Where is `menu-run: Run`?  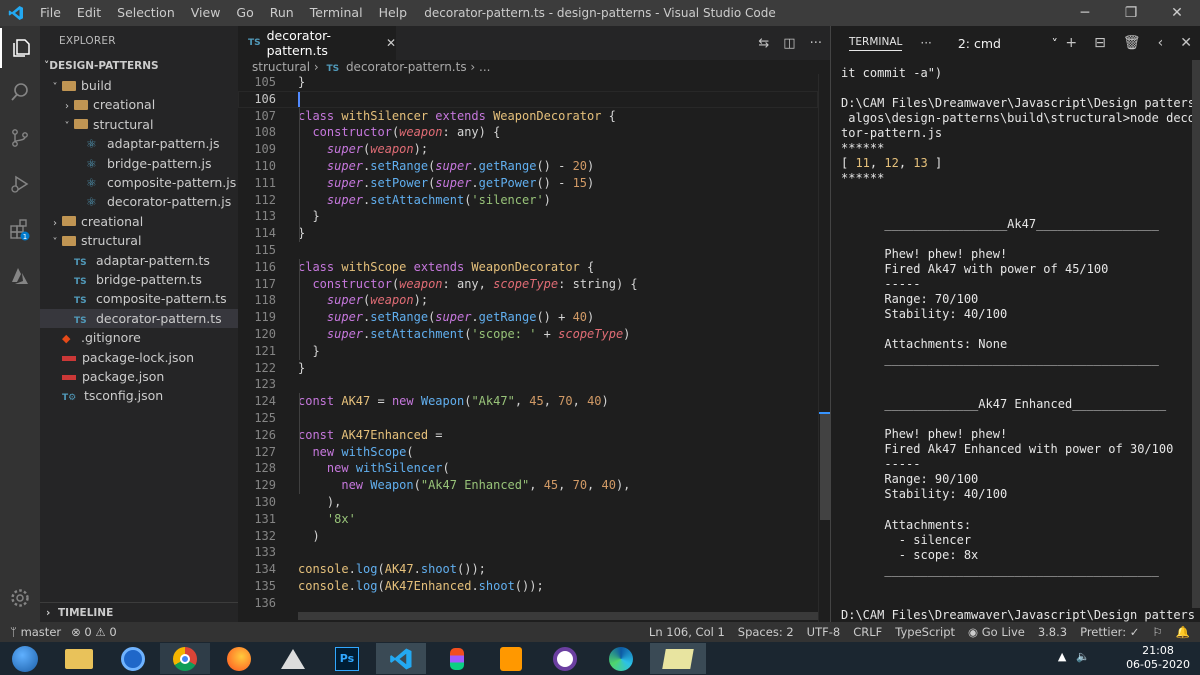
menu-run: Run is located at coordinates (282, 13).